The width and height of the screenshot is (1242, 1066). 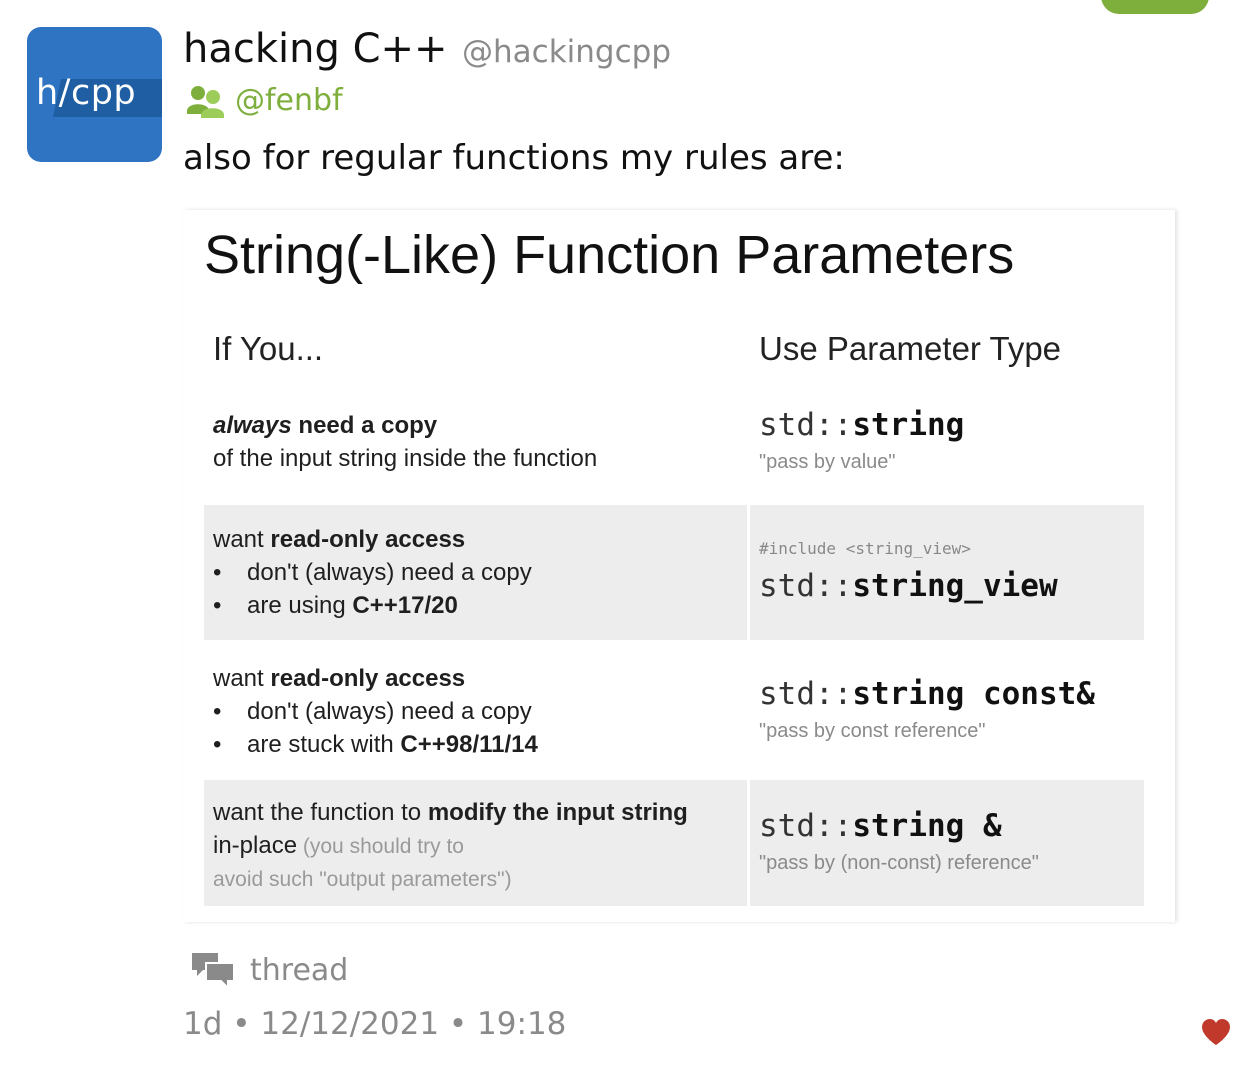 I want to click on column-header-right: Use Parameter Type, so click(x=910, y=348).